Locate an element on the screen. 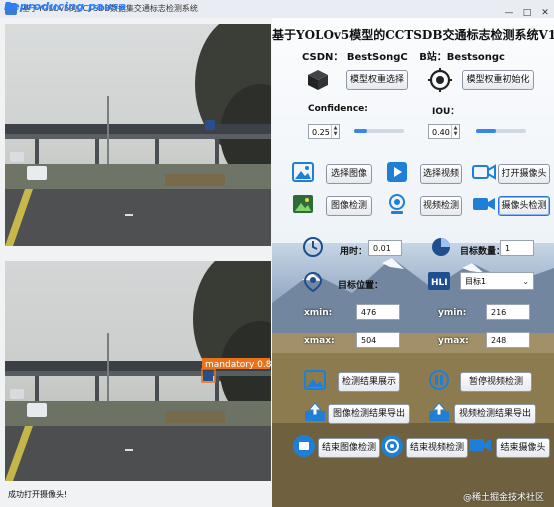  camera-detect-button: 摄像头检测 is located at coordinates (524, 206).